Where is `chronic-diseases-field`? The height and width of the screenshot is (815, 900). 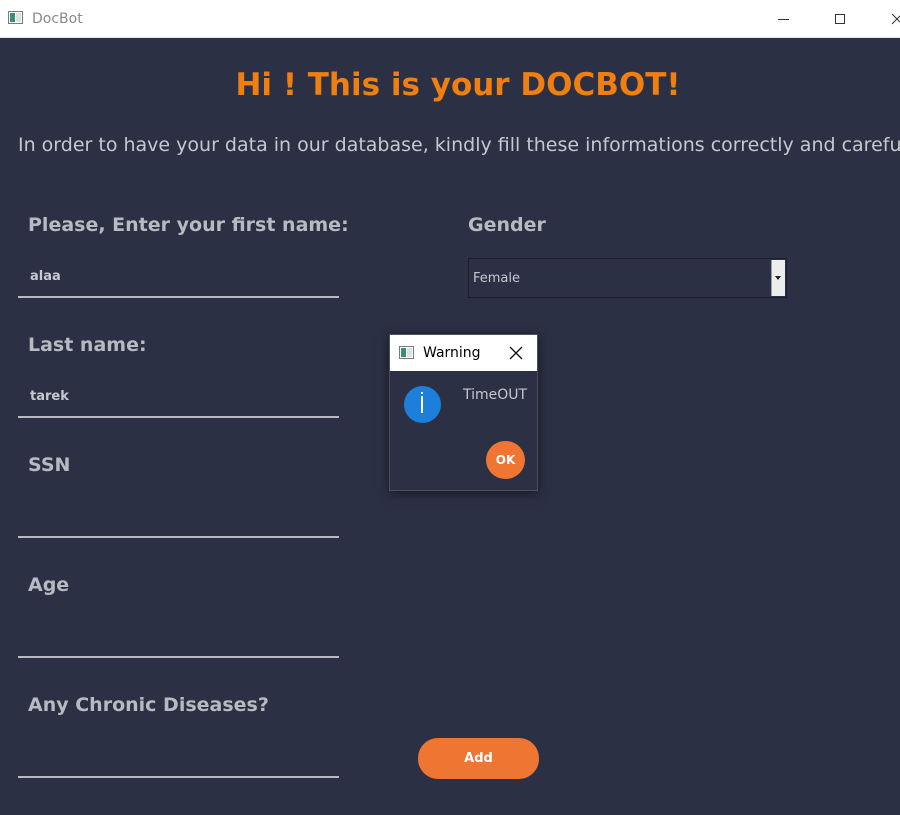
chronic-diseases-field is located at coordinates (178, 758).